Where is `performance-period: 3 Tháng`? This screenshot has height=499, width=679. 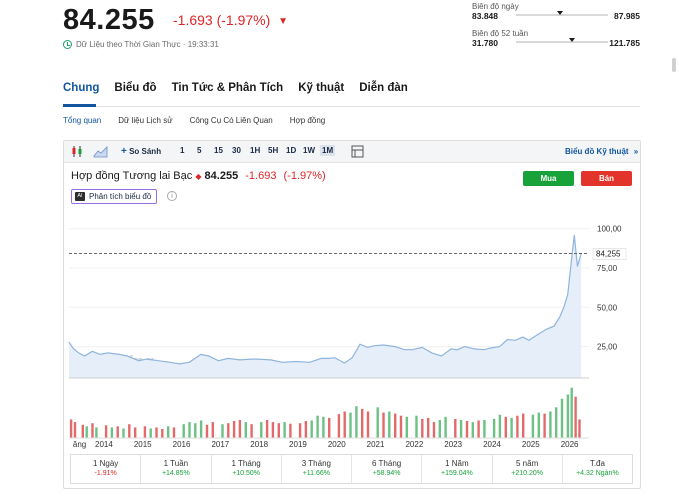
performance-period: 3 Tháng is located at coordinates (316, 463).